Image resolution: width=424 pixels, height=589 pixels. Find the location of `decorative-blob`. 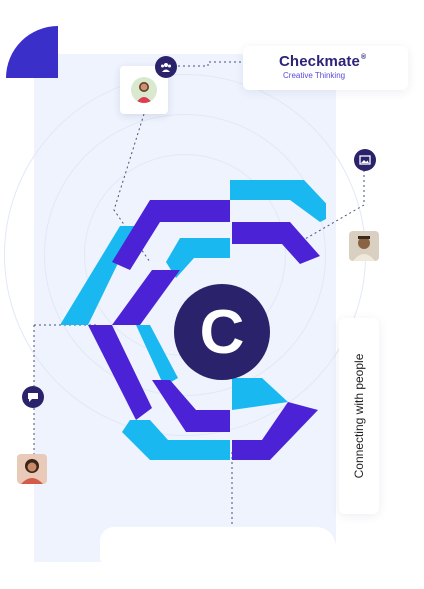

decorative-blob is located at coordinates (218, 547).